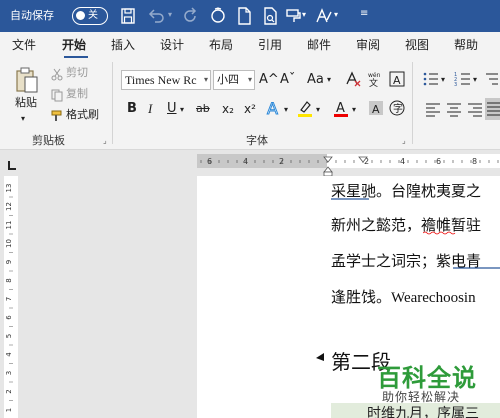 The image size is (500, 418). I want to click on tab-file: 文件, so click(24, 45).